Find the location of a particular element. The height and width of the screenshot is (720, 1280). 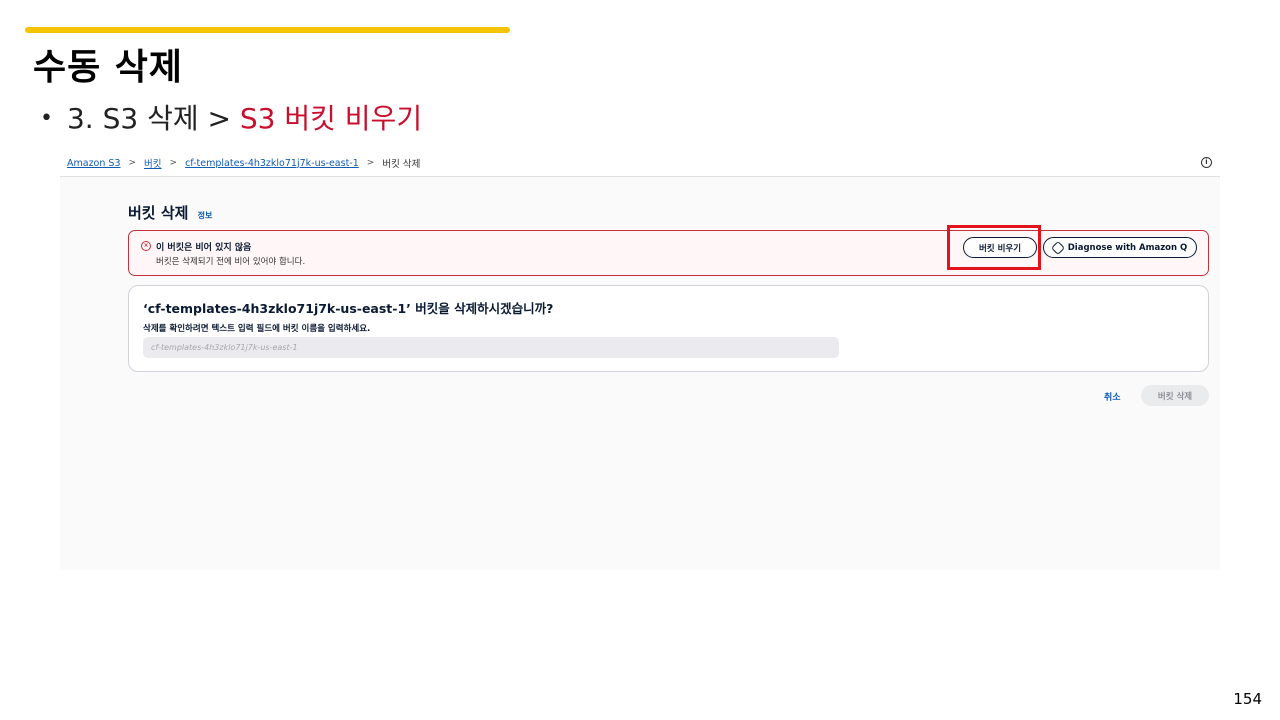

bullet-item: • 3. S3 삭제 > S3 버킷 비우기 is located at coordinates (231, 117).